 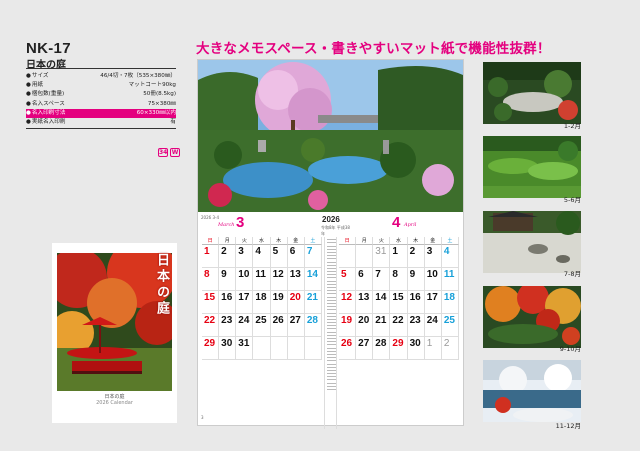 I want to click on day-cell: 20, so click(x=365, y=325).